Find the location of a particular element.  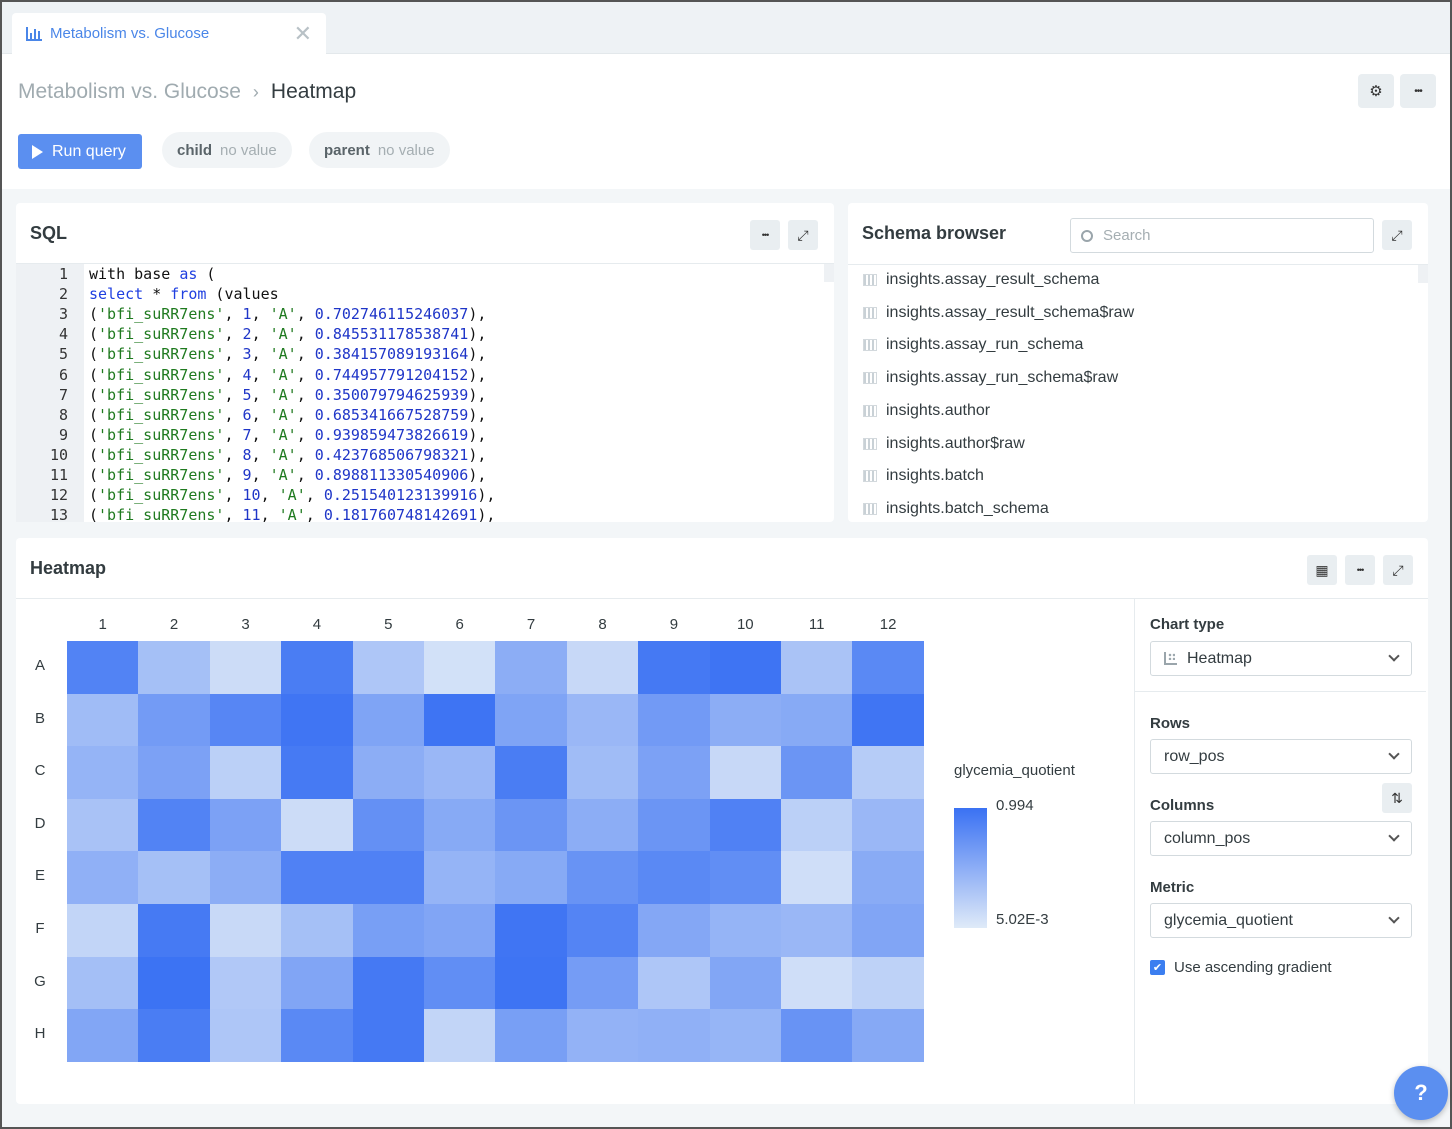

heatmap-cell-D2 is located at coordinates (174, 825).